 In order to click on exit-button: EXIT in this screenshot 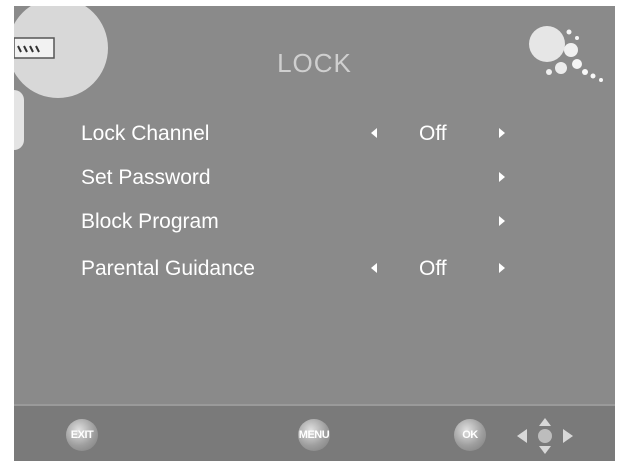, I will do `click(82, 435)`.